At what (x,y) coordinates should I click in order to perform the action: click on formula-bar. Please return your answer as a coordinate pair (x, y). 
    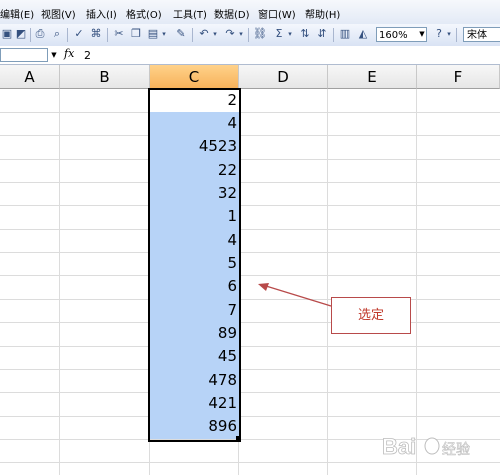
    Looking at the image, I should click on (250, 55).